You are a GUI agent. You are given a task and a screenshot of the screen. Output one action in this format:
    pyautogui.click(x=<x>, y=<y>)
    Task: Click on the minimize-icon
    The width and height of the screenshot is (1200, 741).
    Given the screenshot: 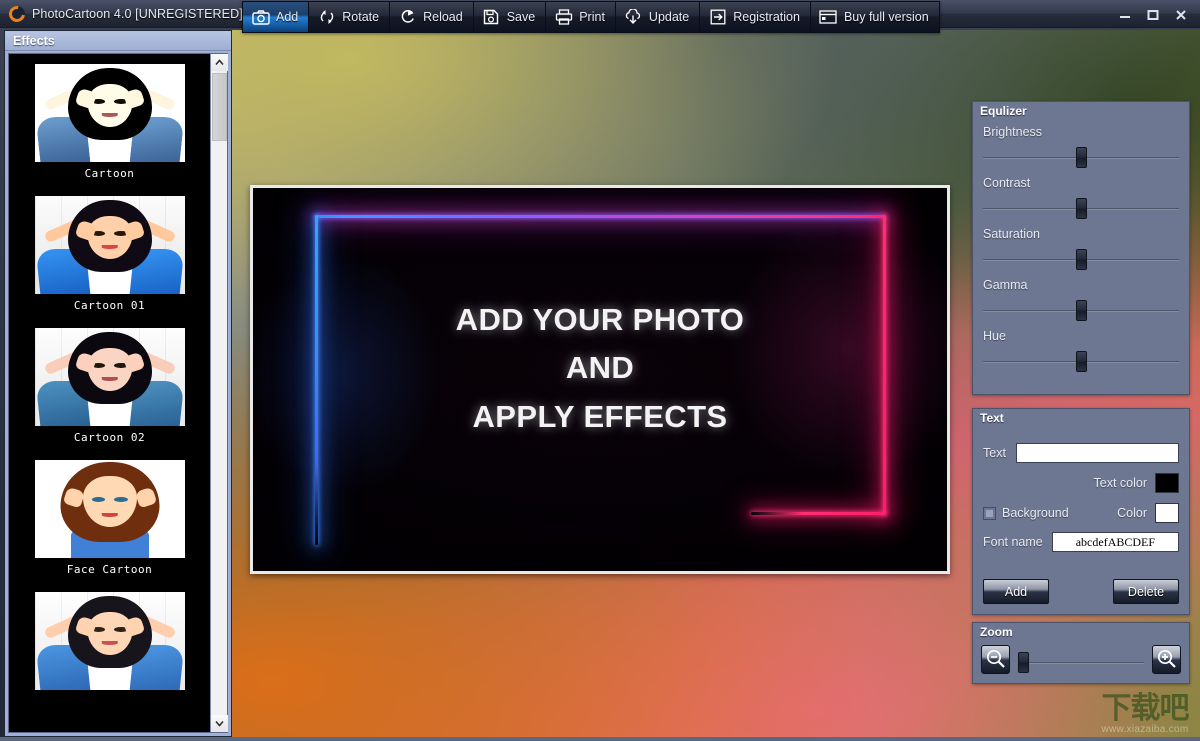 What is the action you would take?
    pyautogui.click(x=1125, y=15)
    